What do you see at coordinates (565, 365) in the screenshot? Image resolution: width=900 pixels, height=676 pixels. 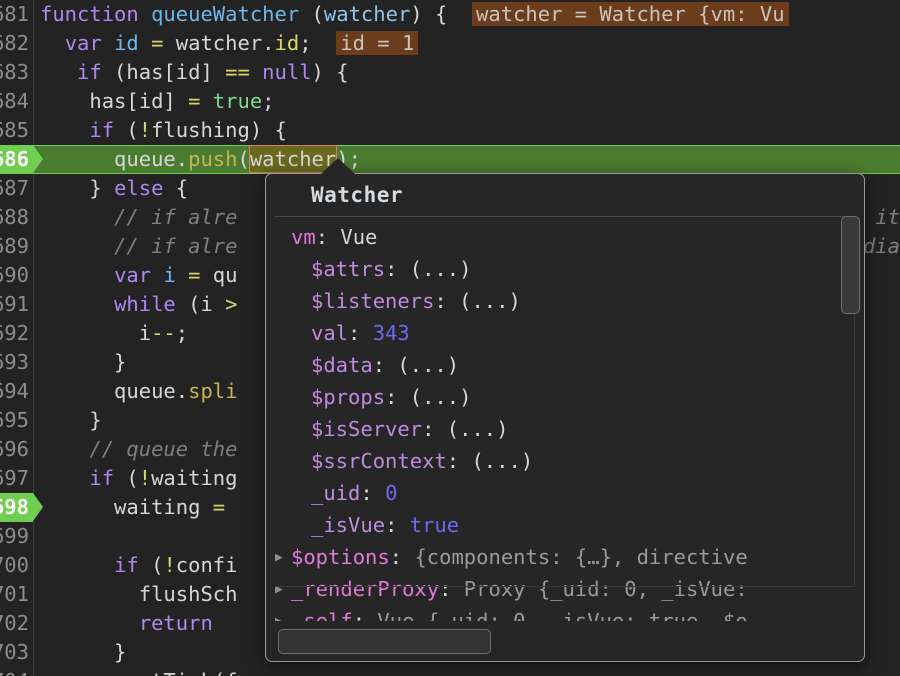 I see `property-row: $data: (...)` at bounding box center [565, 365].